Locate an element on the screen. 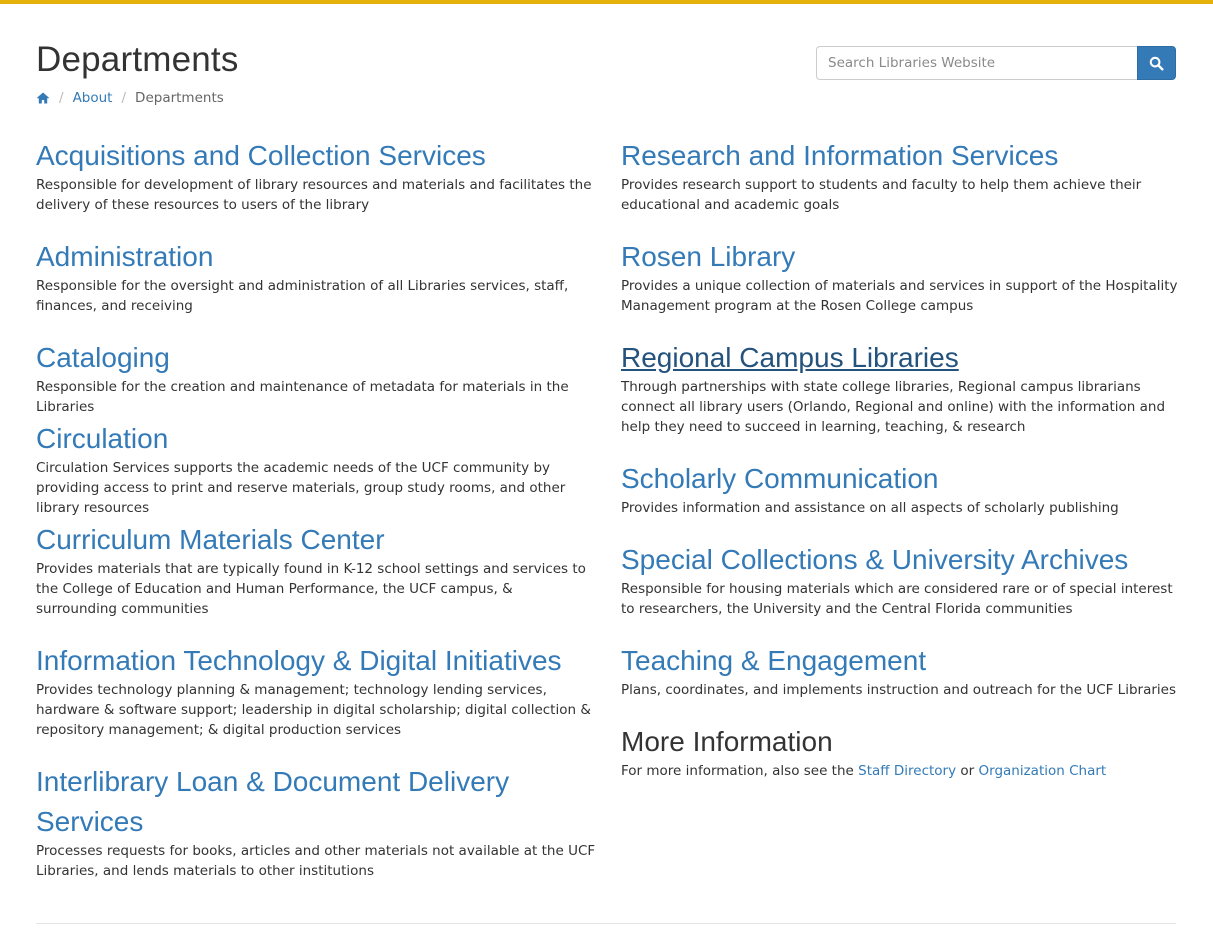 The height and width of the screenshot is (950, 1213). top-accent-bar is located at coordinates (606, 2).